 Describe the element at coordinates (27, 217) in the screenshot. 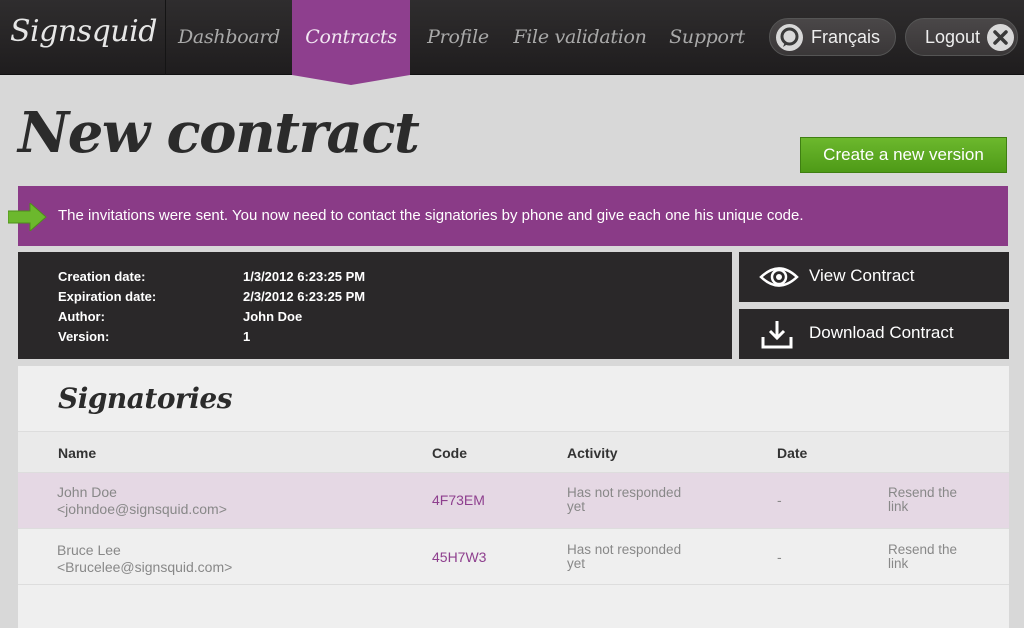

I see `arrow-right-icon` at that location.